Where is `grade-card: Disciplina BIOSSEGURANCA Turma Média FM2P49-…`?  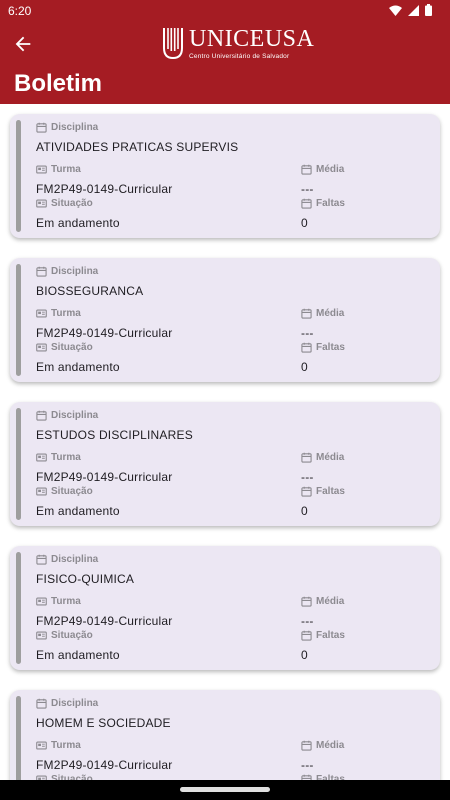 grade-card: Disciplina BIOSSEGURANCA Turma Média FM2P49-… is located at coordinates (225, 320).